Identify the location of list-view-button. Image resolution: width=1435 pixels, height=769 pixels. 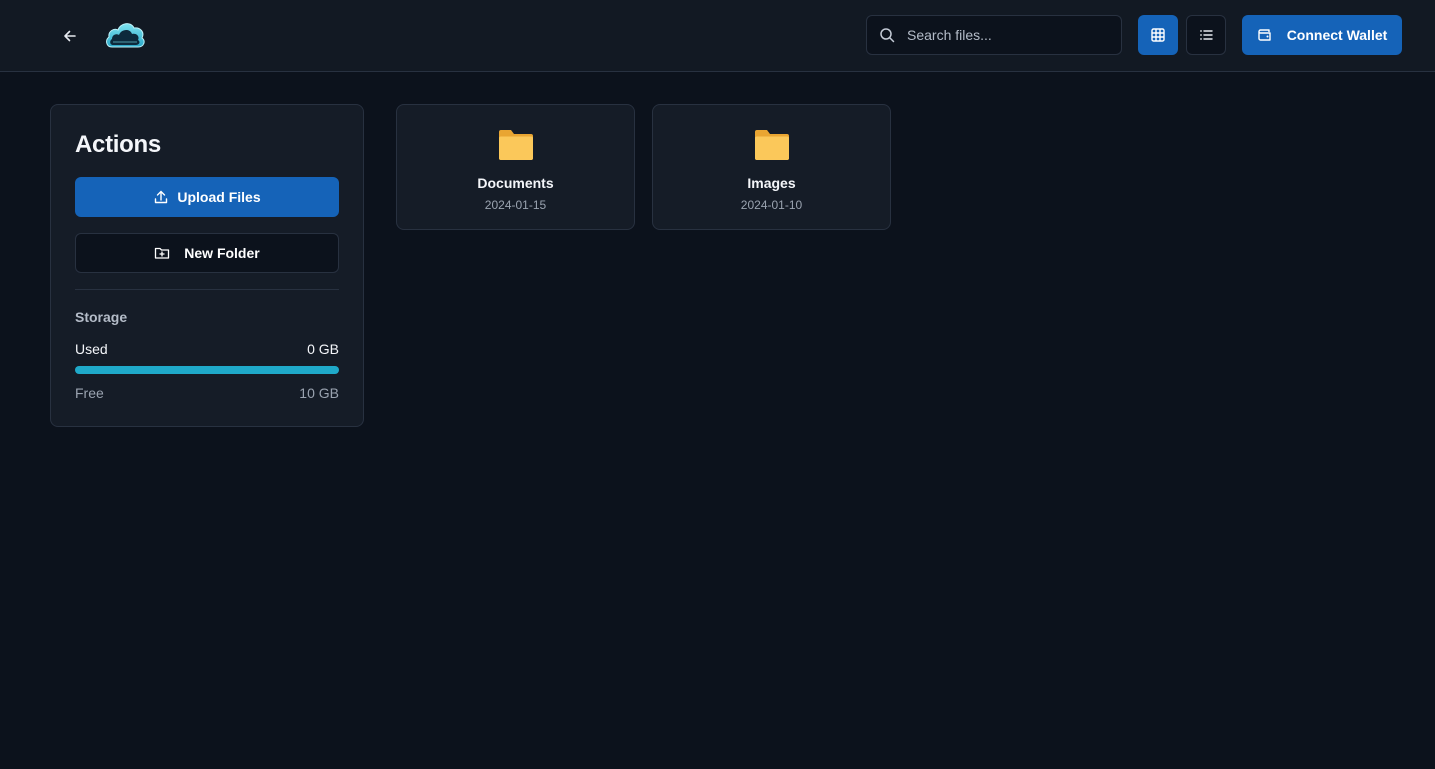
(1206, 35).